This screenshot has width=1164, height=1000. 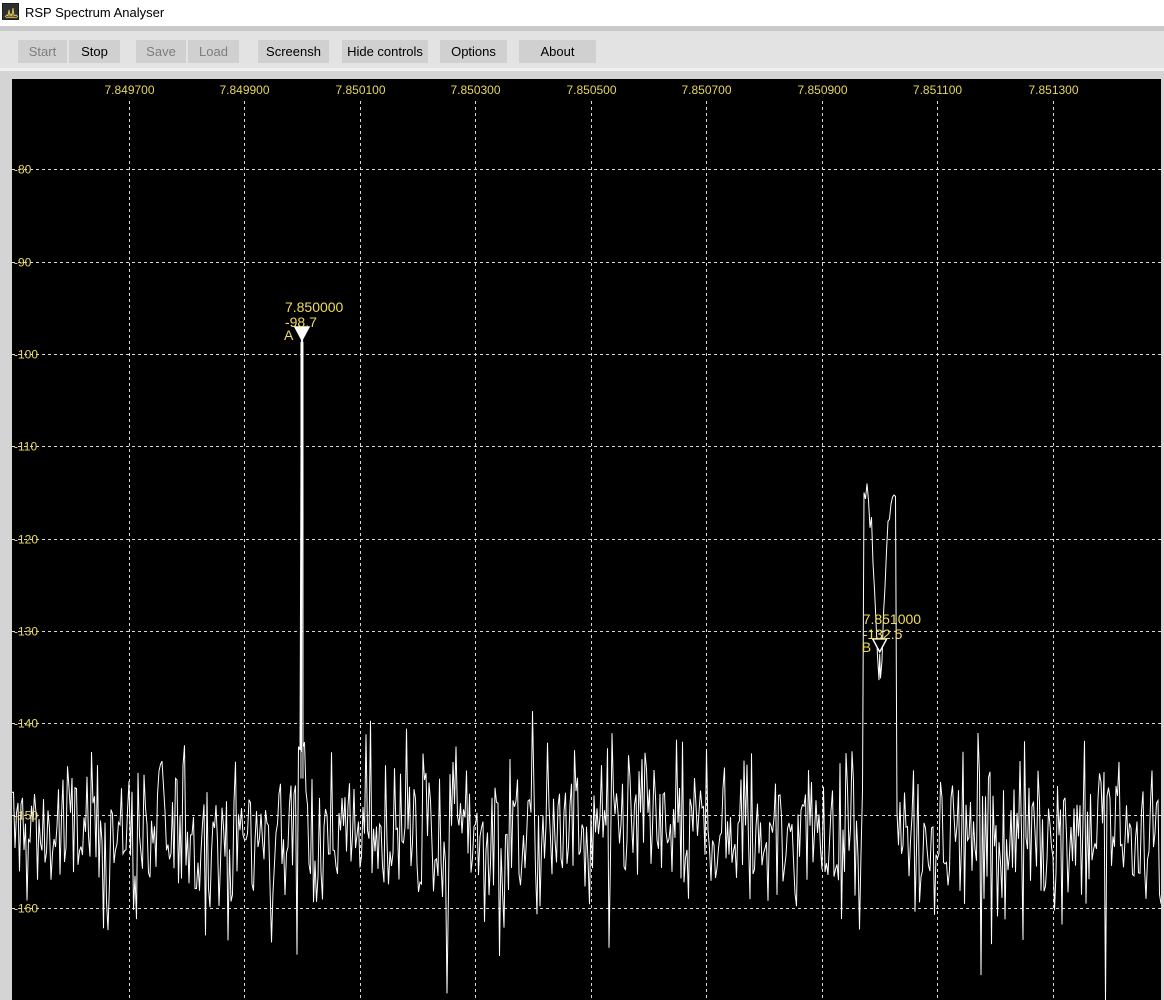 What do you see at coordinates (161, 51) in the screenshot?
I see `save-button: Save` at bounding box center [161, 51].